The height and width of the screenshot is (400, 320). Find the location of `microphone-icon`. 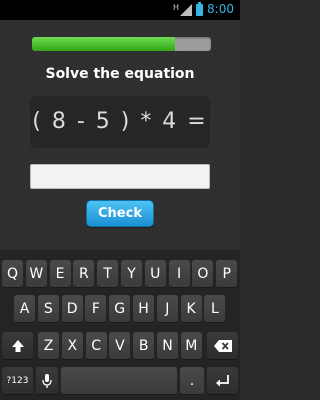

microphone-icon is located at coordinates (47, 380).